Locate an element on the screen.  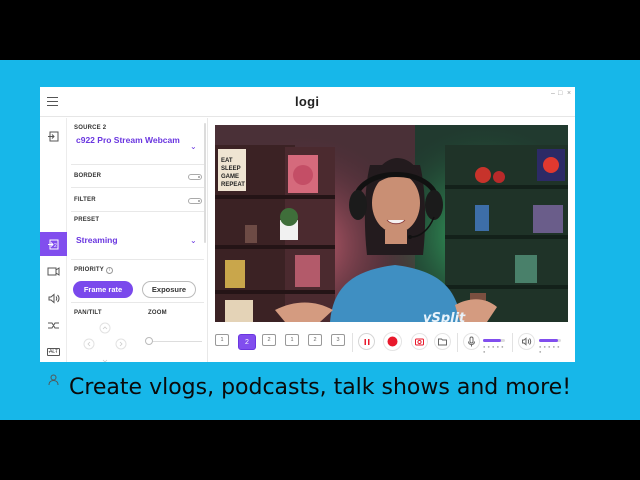
preset-dropdown: Streaming is located at coordinates (97, 240).